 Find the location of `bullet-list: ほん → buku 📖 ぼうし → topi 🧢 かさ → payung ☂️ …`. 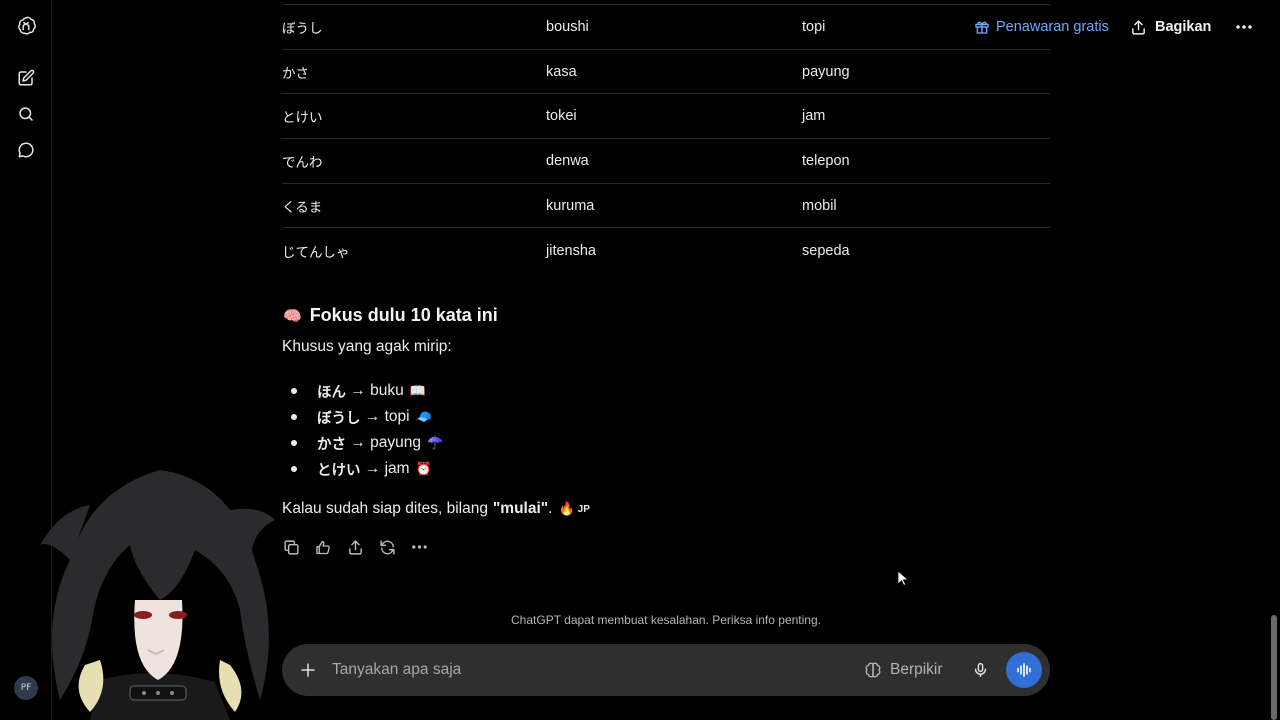

bullet-list: ほん → buku 📖 ぼうし → topi 🧢 かさ → payung ☂️ … is located at coordinates (365, 430).